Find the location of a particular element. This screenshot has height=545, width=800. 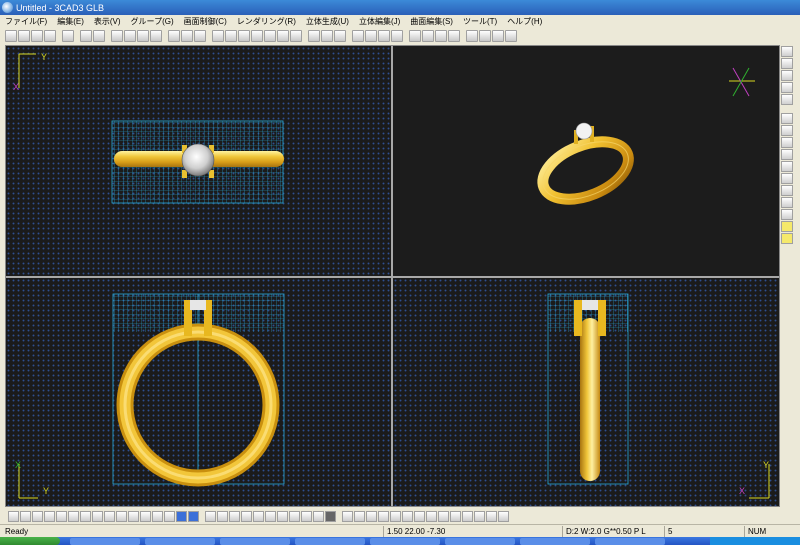

trim-icon is located at coordinates (121, 516).